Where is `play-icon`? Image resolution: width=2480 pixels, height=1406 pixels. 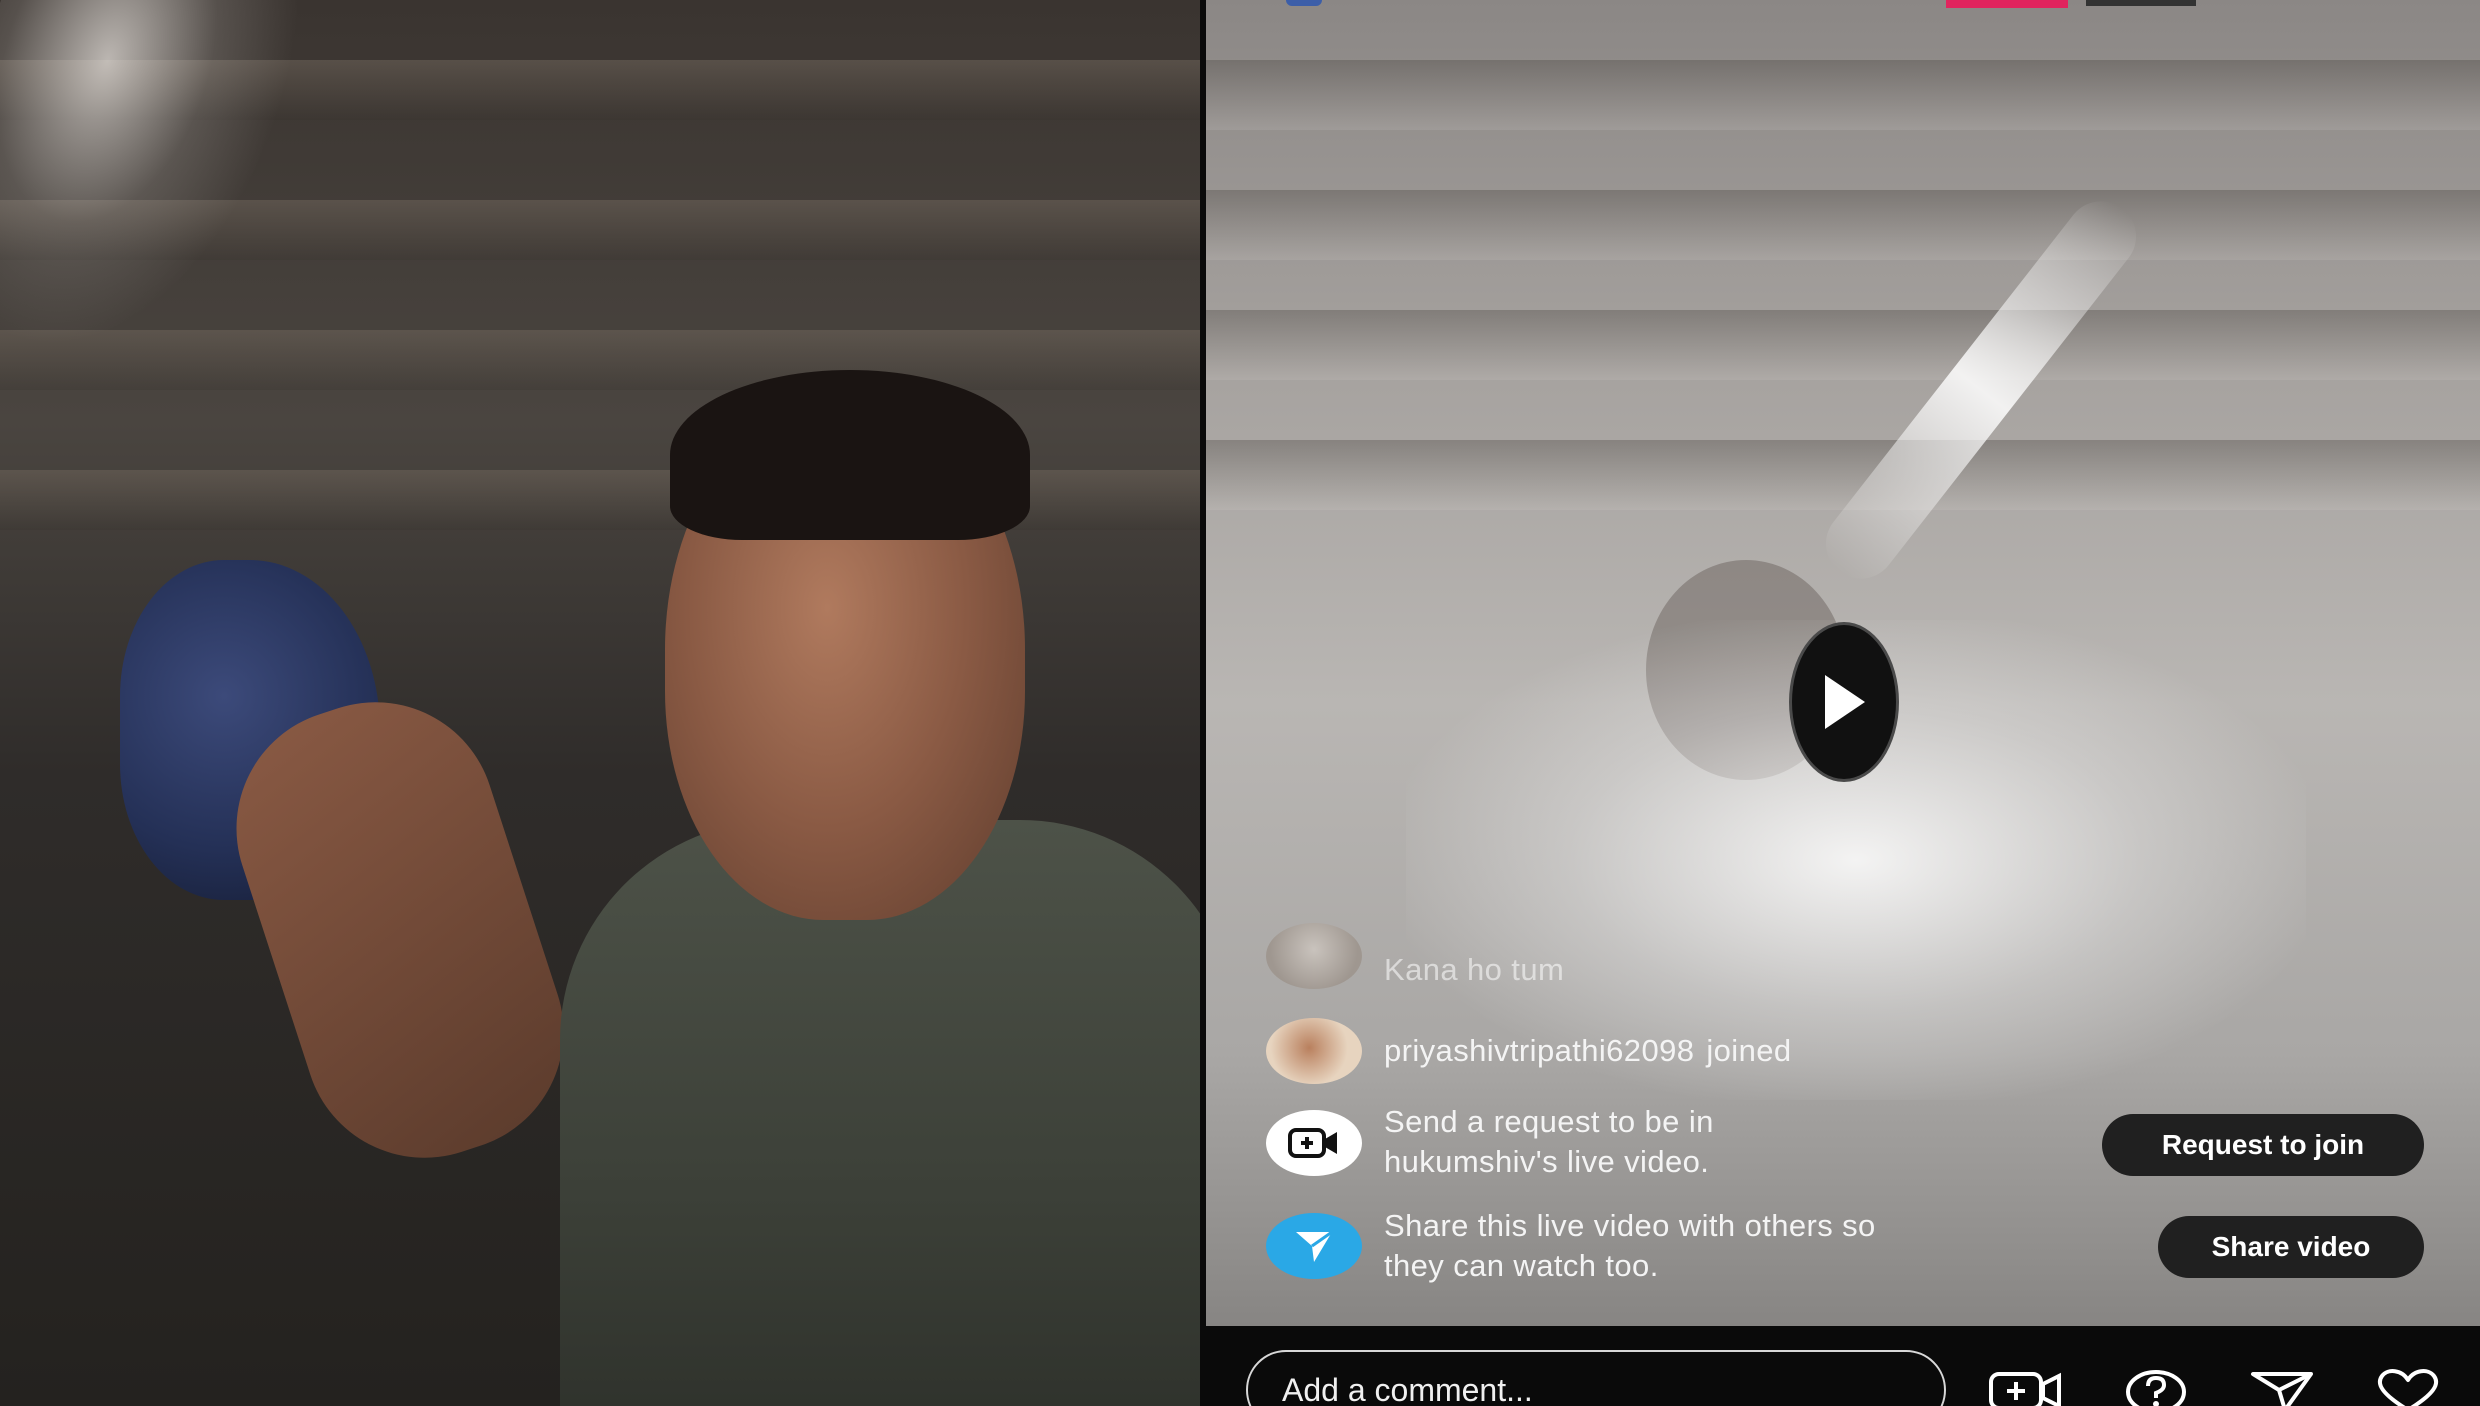
play-icon is located at coordinates (1845, 702).